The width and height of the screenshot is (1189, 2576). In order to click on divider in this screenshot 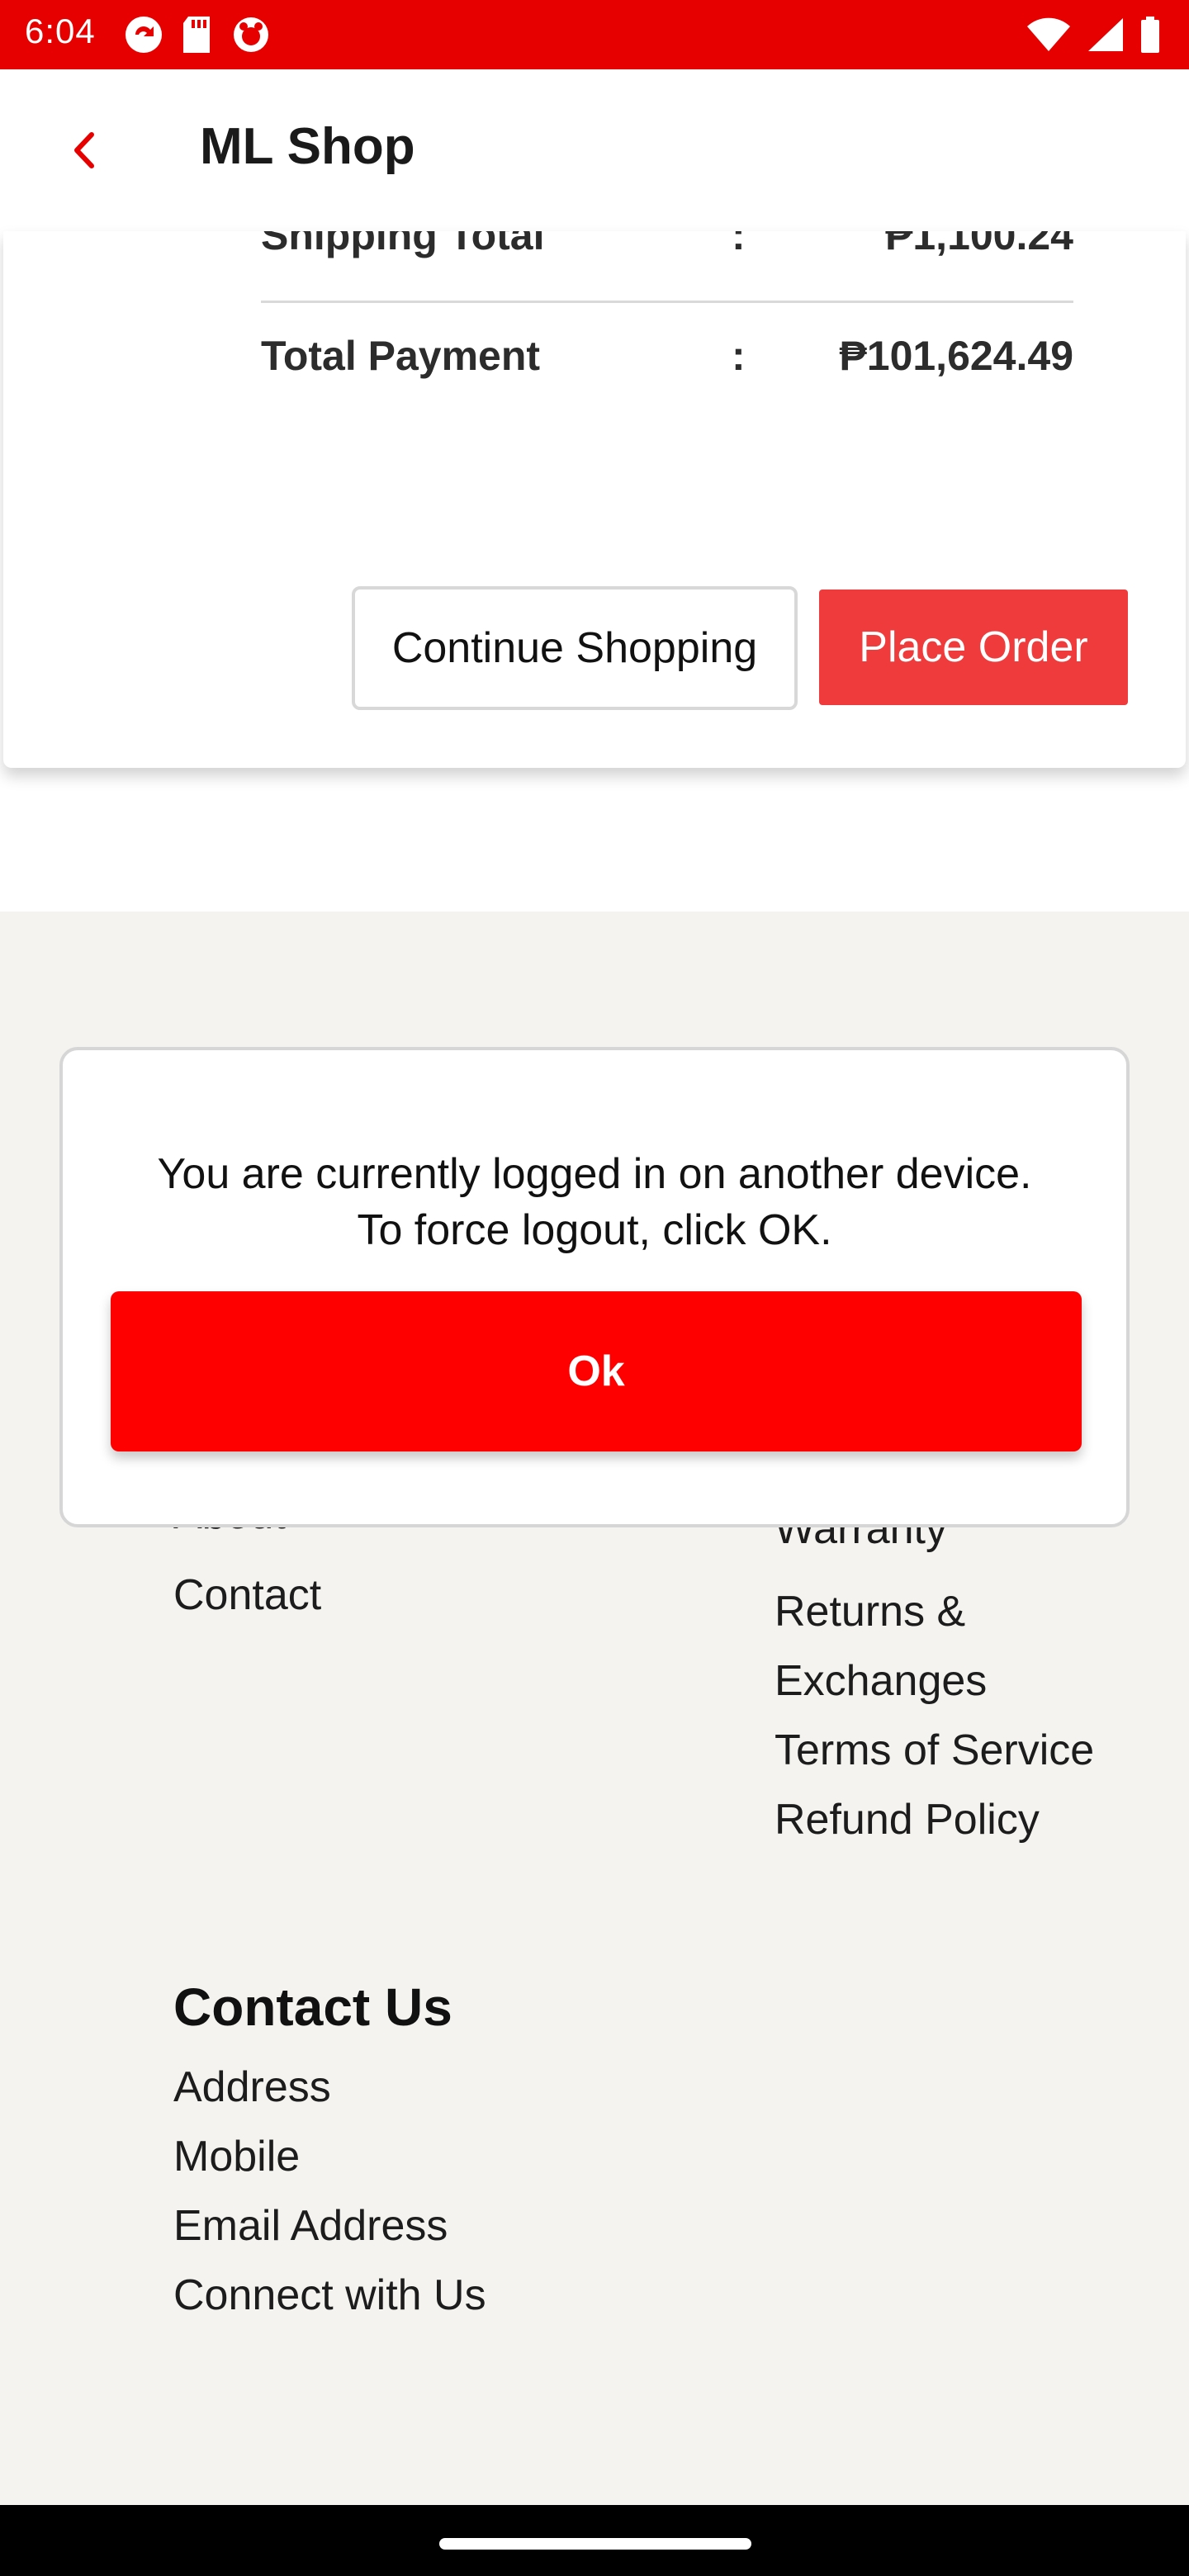, I will do `click(667, 302)`.